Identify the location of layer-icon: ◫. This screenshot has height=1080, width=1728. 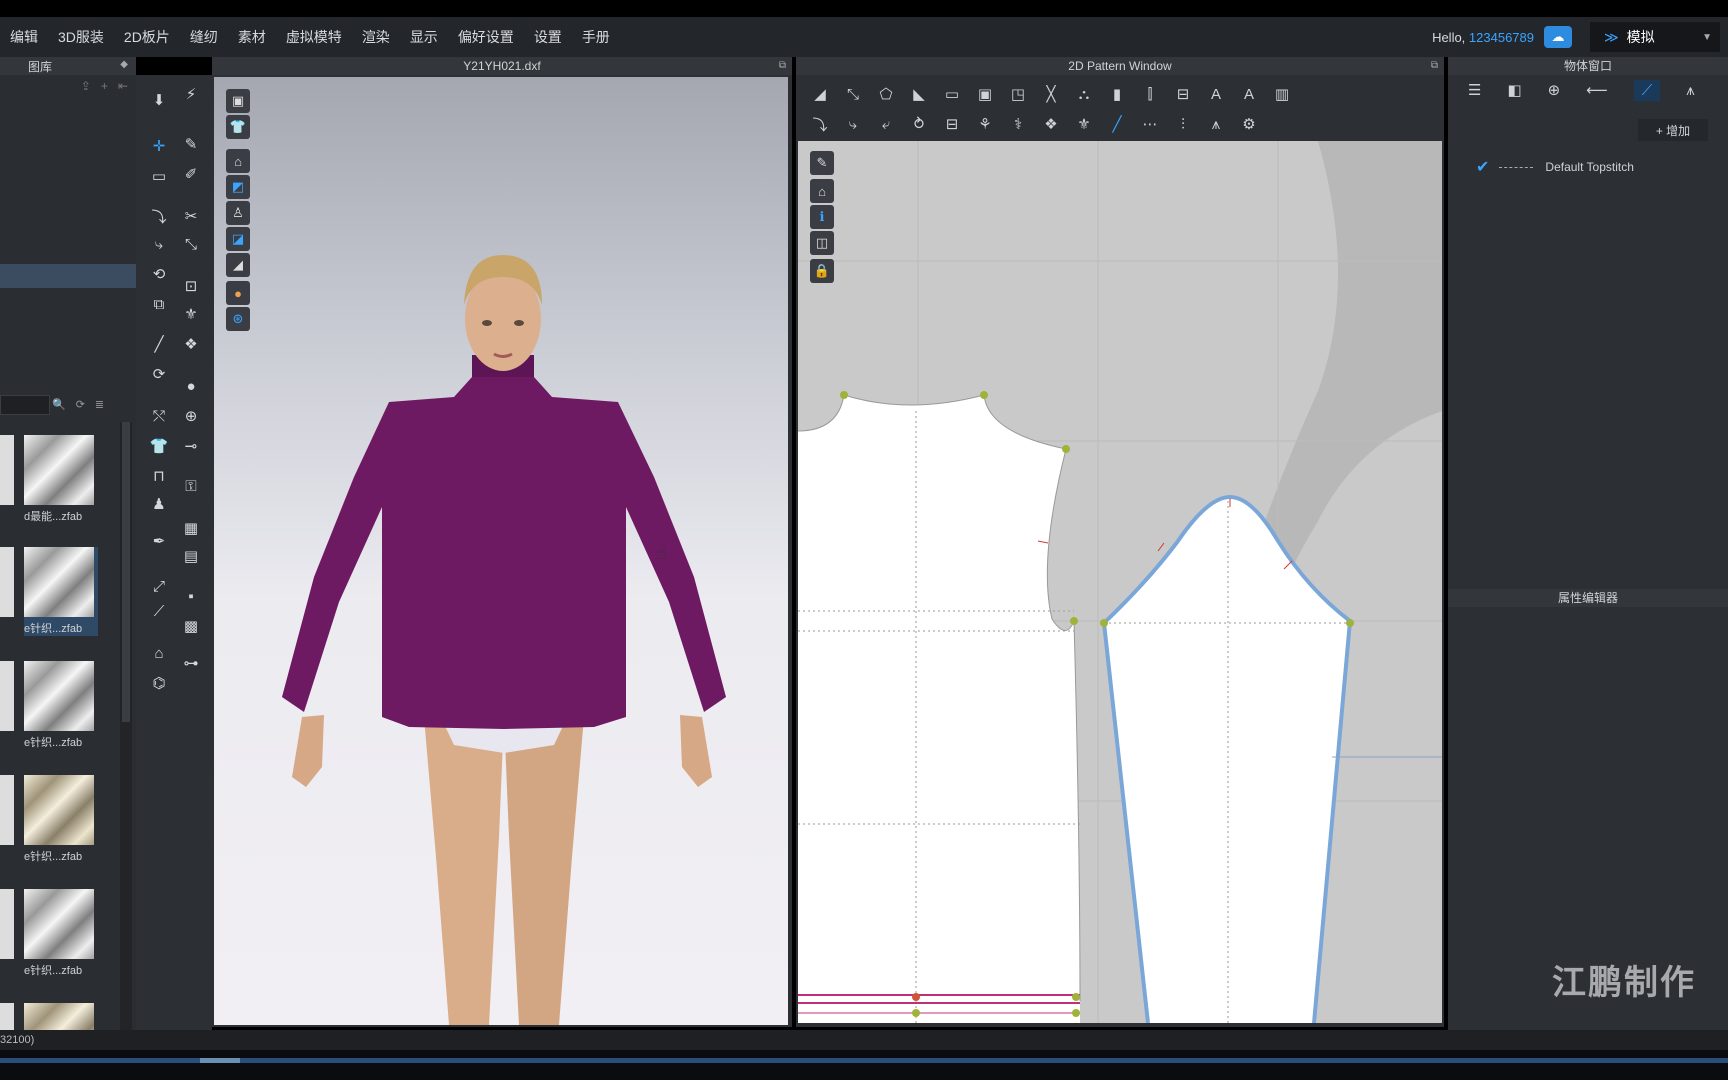
(822, 243).